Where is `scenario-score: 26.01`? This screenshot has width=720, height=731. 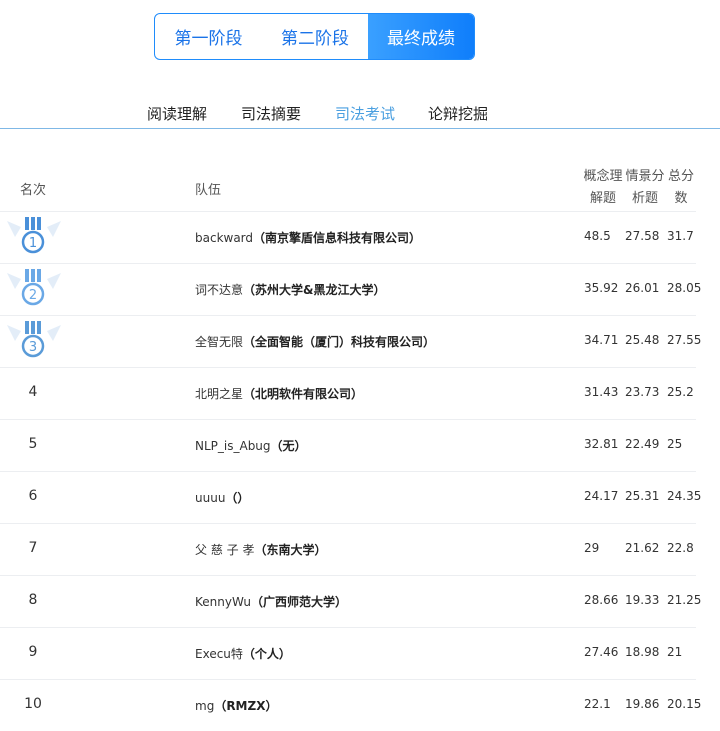
scenario-score: 26.01 is located at coordinates (642, 288).